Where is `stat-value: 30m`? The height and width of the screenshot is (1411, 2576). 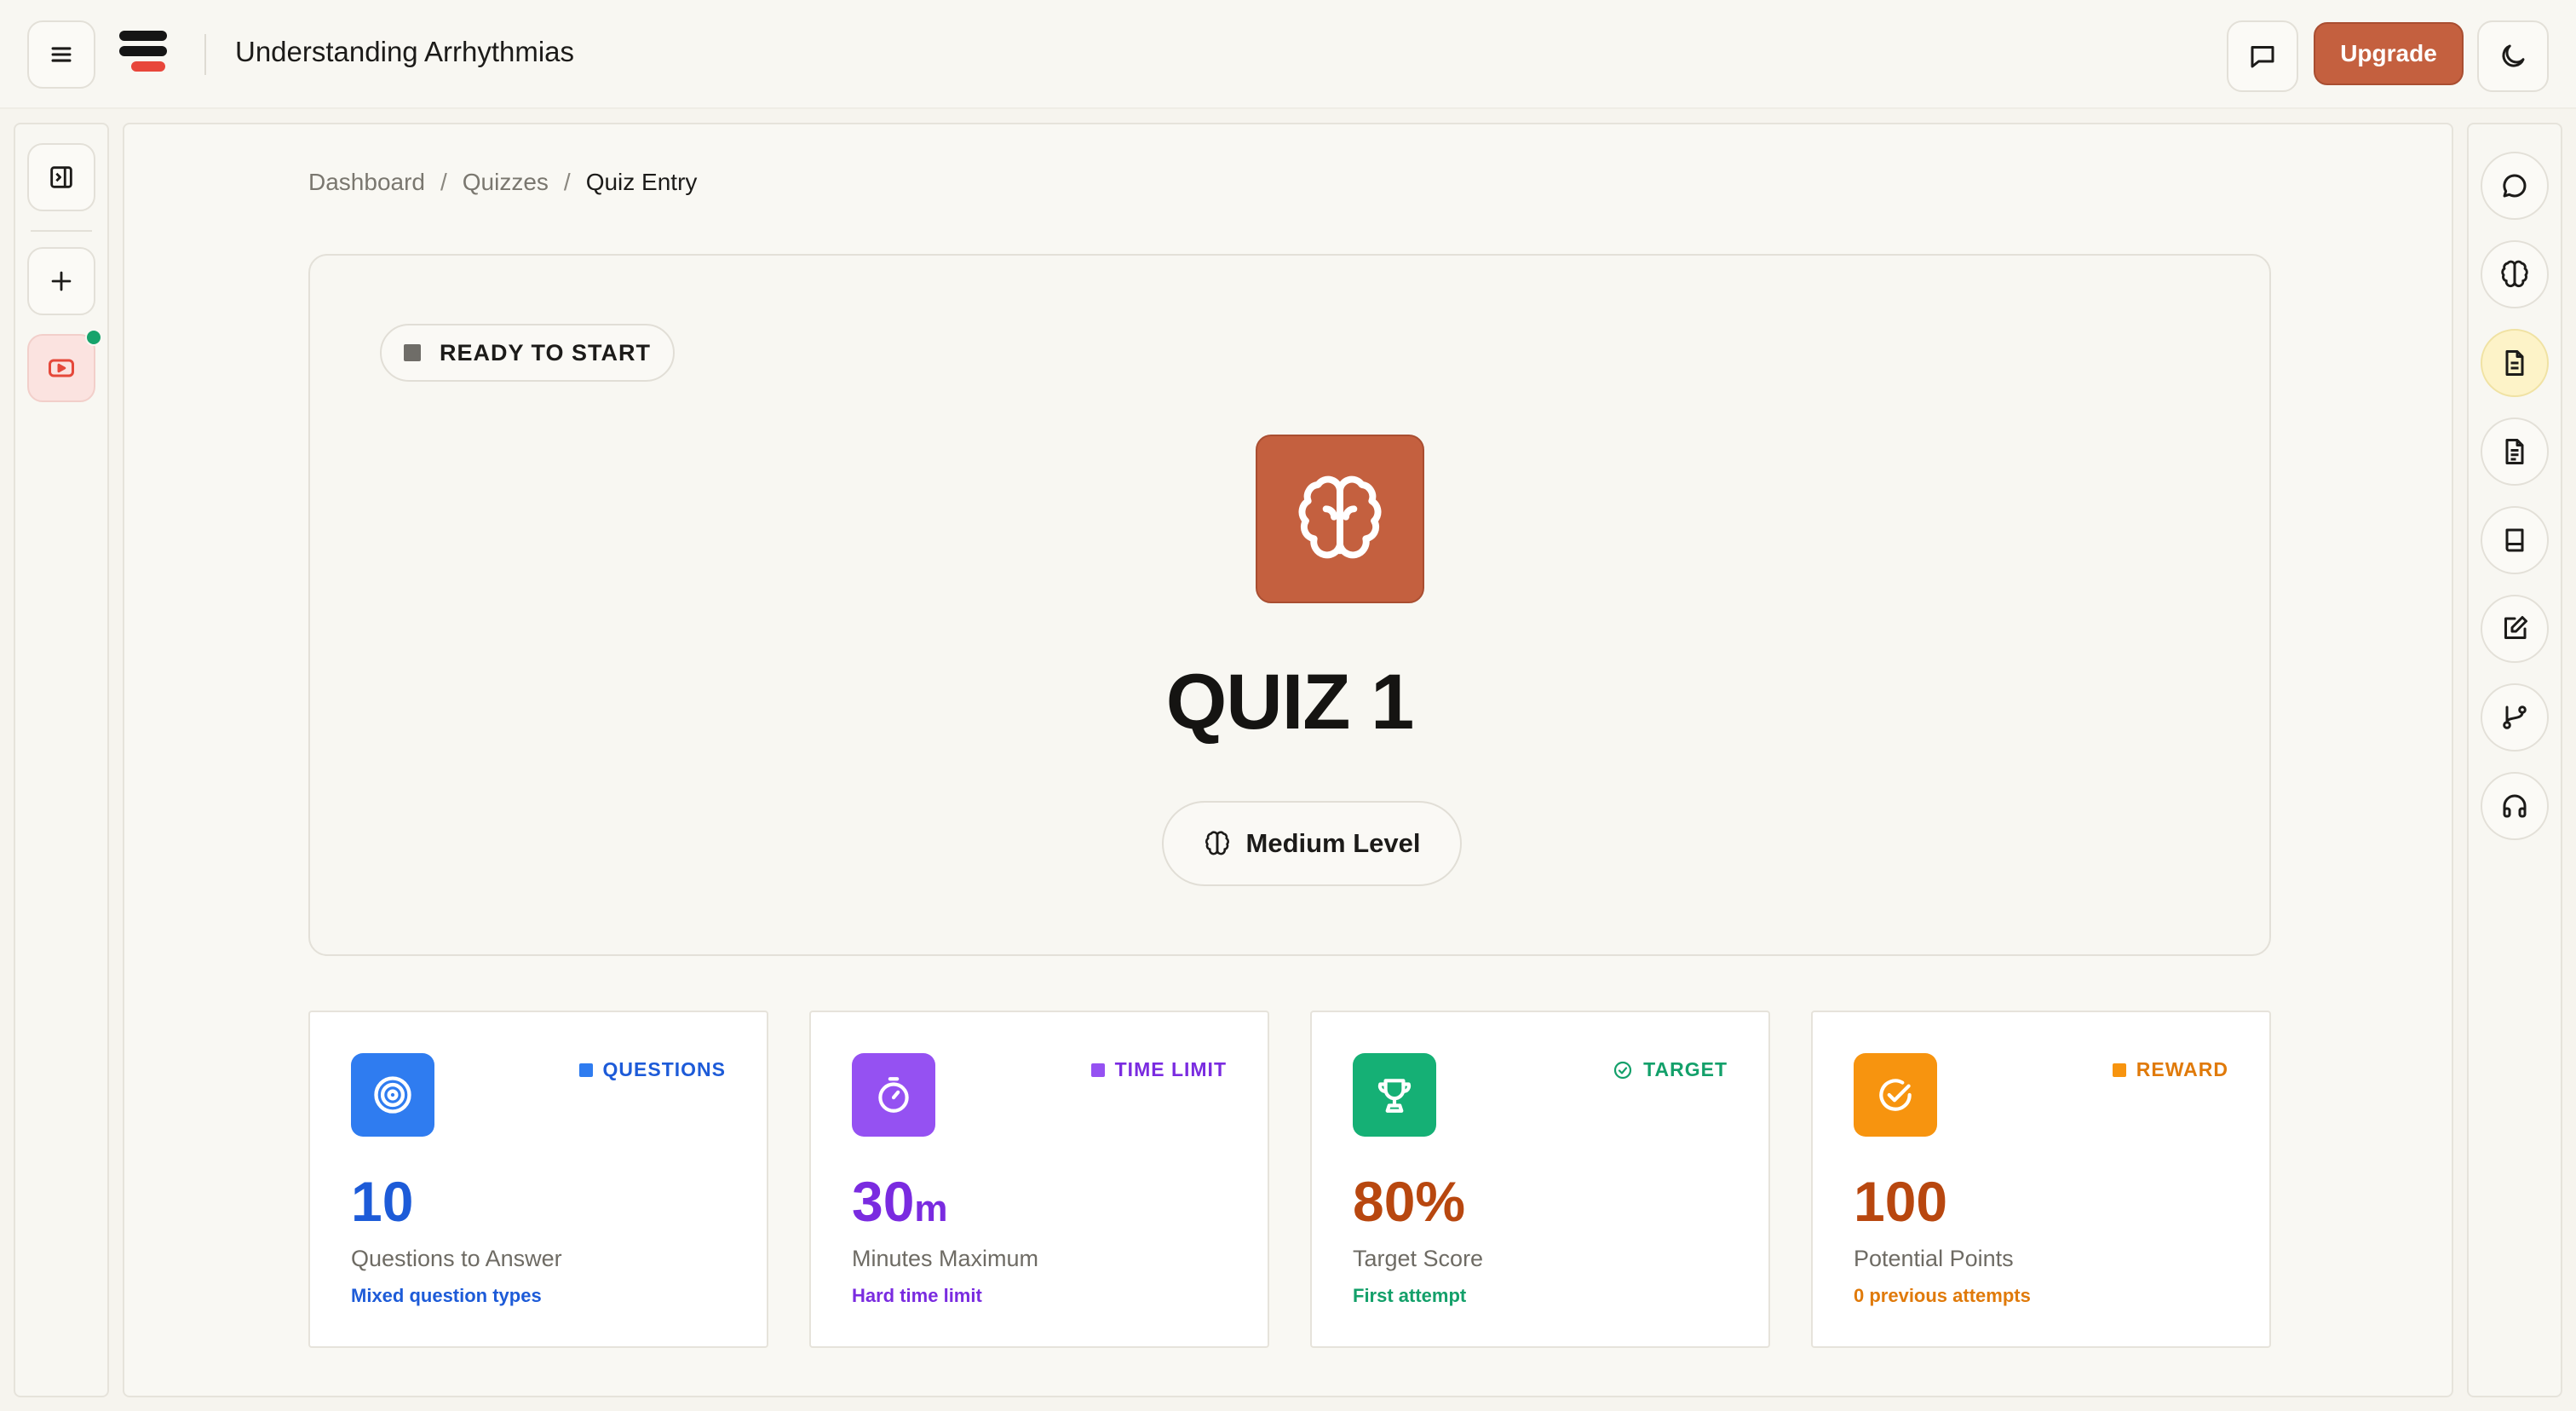
stat-value: 30m is located at coordinates (900, 1201).